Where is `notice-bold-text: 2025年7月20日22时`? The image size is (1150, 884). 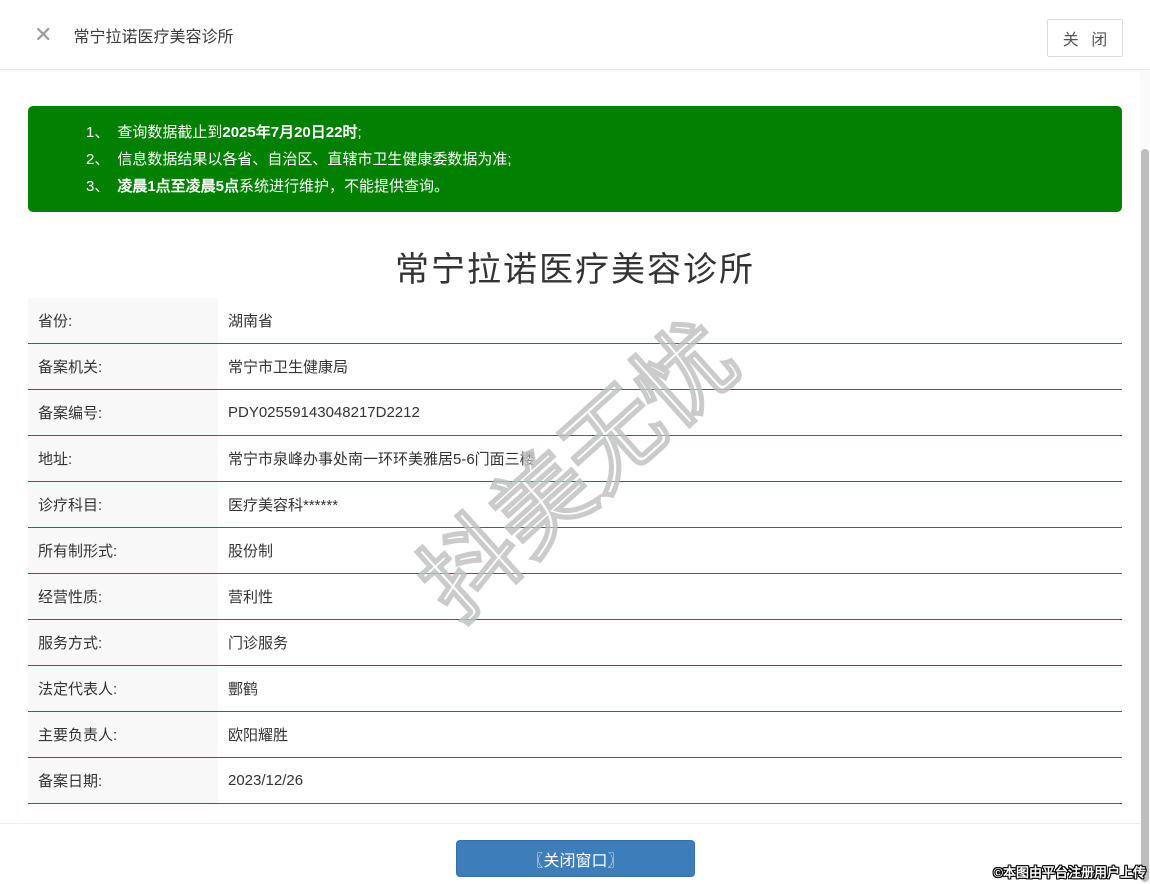
notice-bold-text: 2025年7月20日22时 is located at coordinates (290, 132).